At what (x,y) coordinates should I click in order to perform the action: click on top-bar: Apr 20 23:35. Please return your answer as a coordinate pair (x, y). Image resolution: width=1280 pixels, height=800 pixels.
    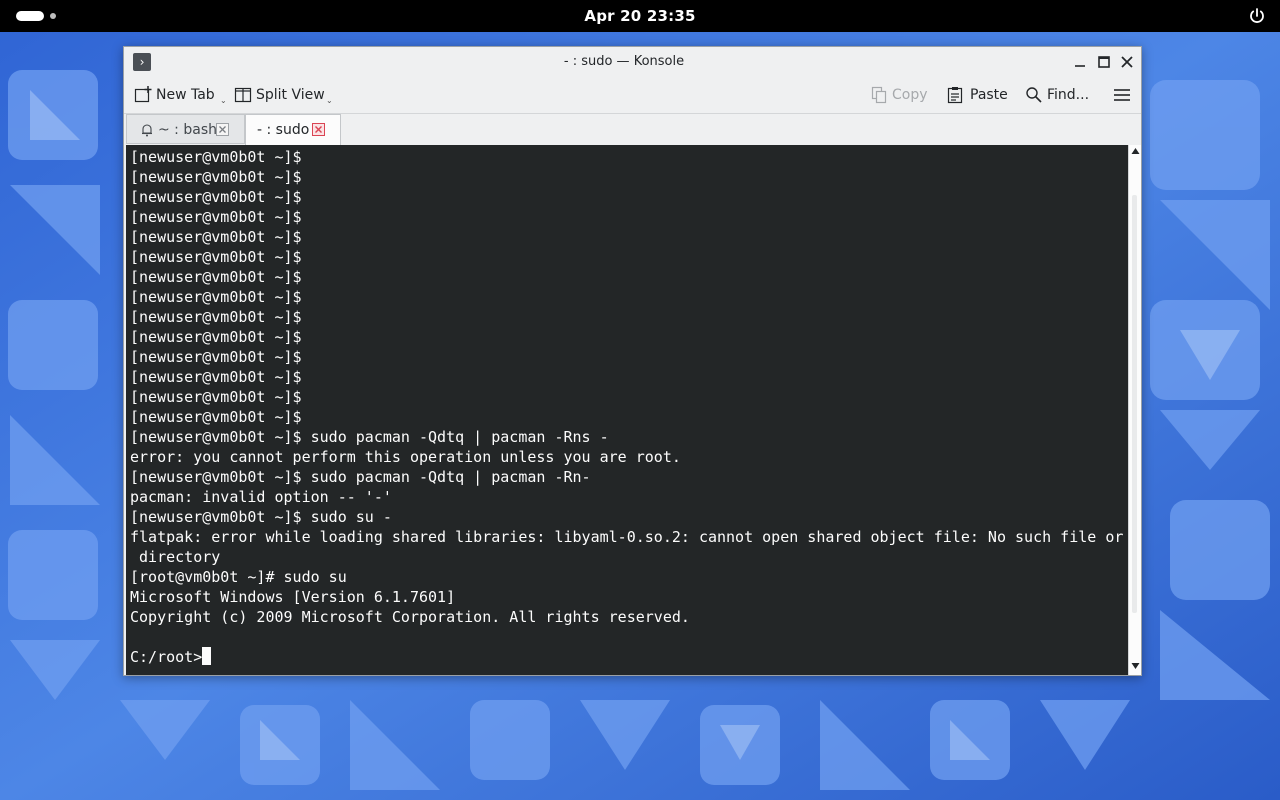
    Looking at the image, I should click on (640, 16).